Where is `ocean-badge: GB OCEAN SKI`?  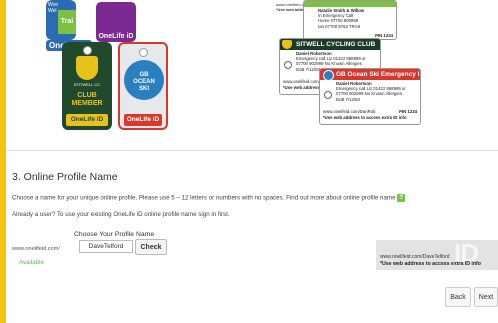
ocean-badge: GB OCEAN SKI is located at coordinates (144, 80).